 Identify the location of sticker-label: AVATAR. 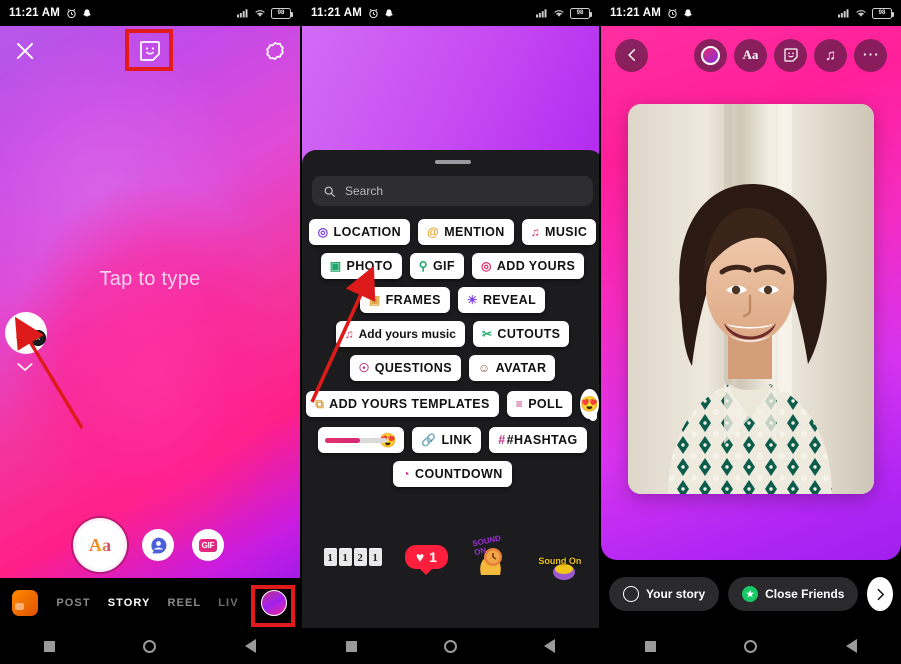
(521, 368).